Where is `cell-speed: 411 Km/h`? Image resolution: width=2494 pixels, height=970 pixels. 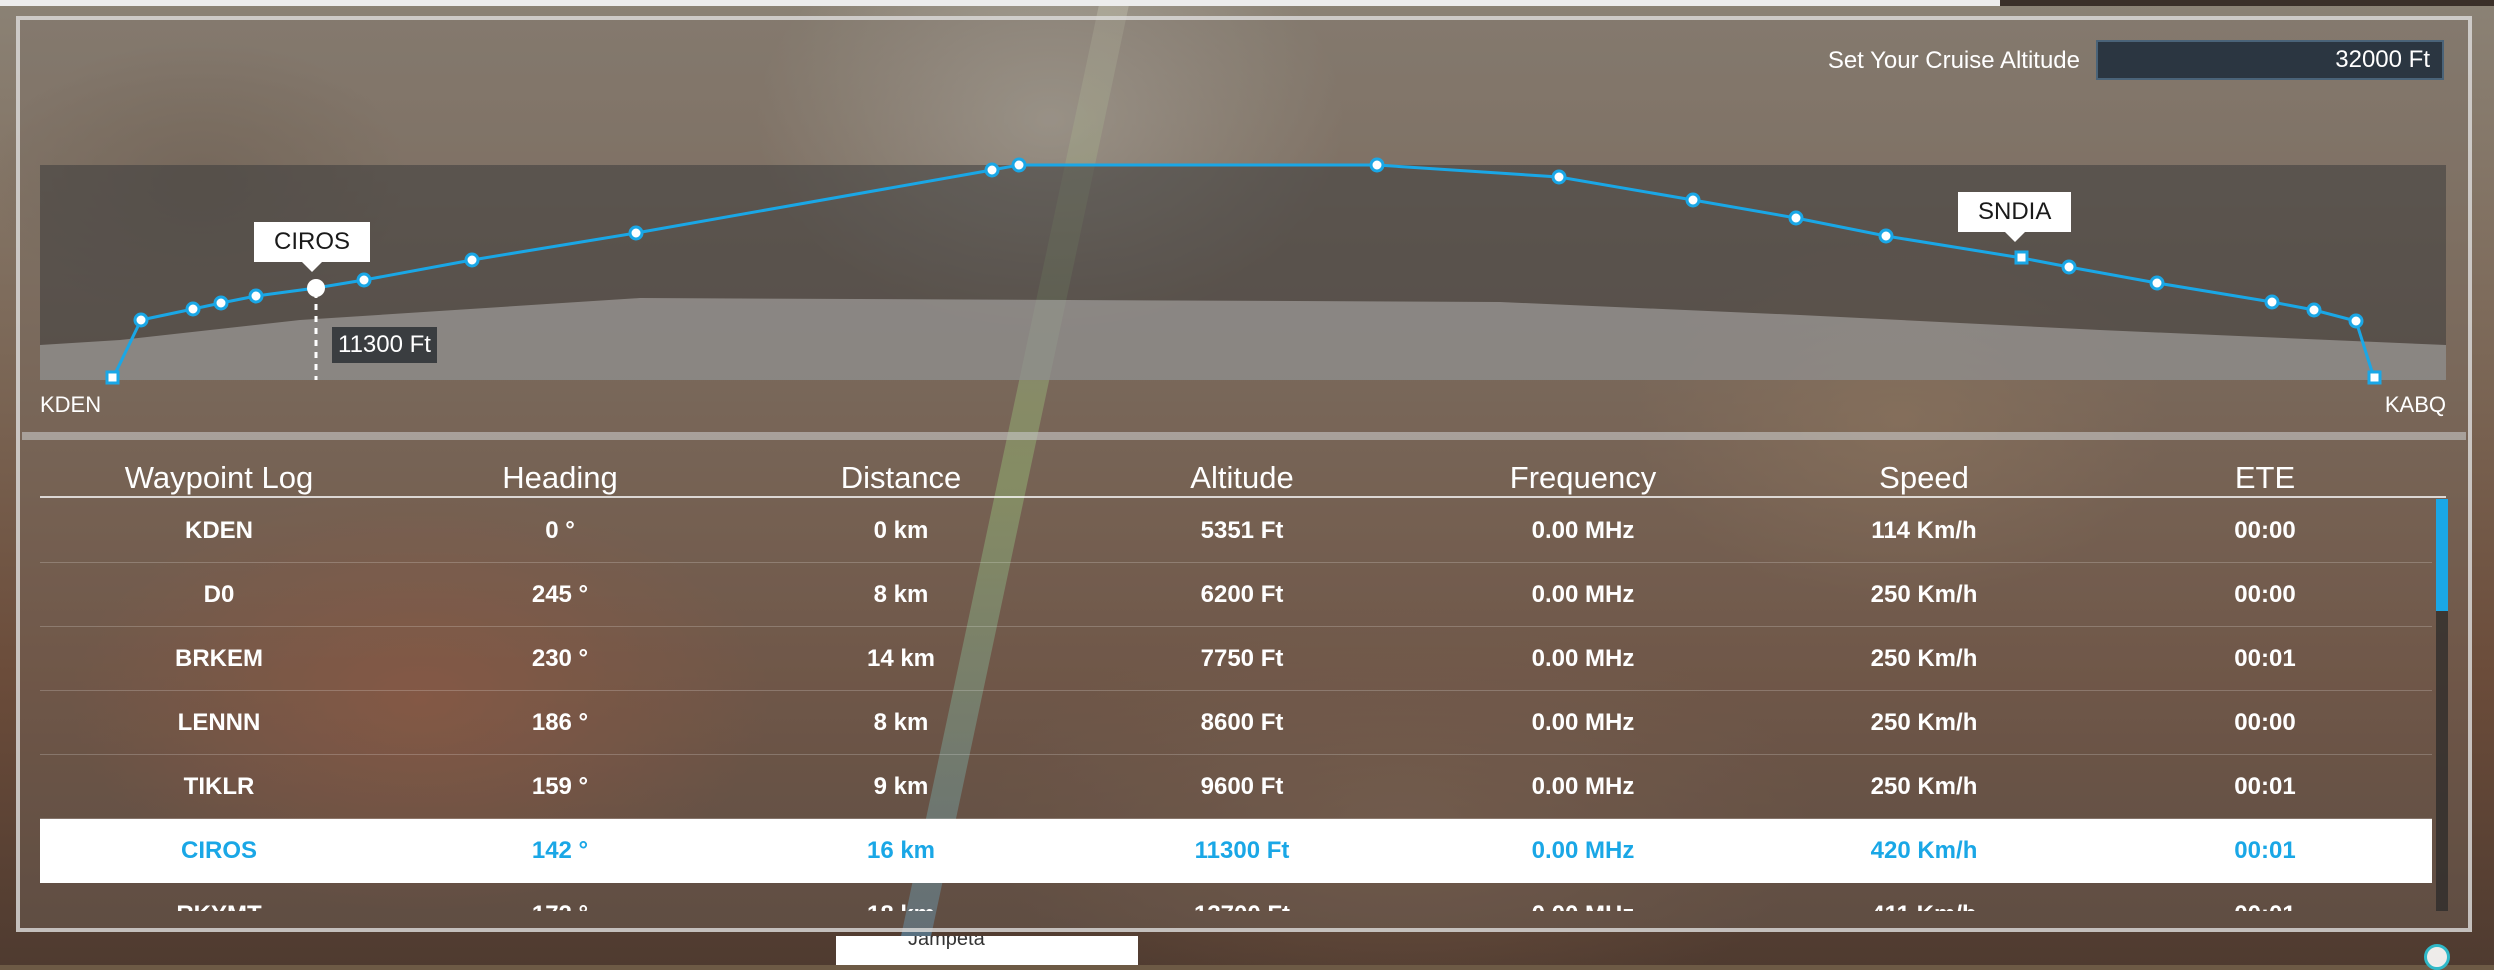
cell-speed: 411 Km/h is located at coordinates (1924, 906).